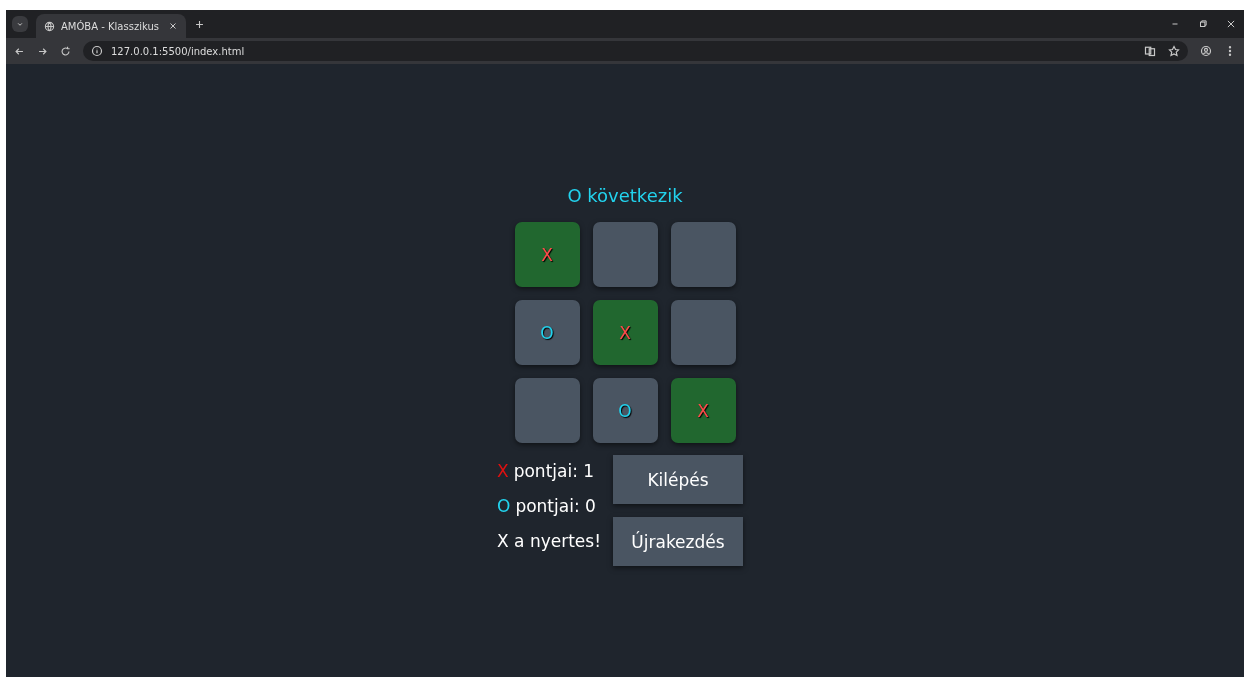 The height and width of the screenshot is (677, 1244). What do you see at coordinates (555, 506) in the screenshot?
I see `score-label: pontjai: 0` at bounding box center [555, 506].